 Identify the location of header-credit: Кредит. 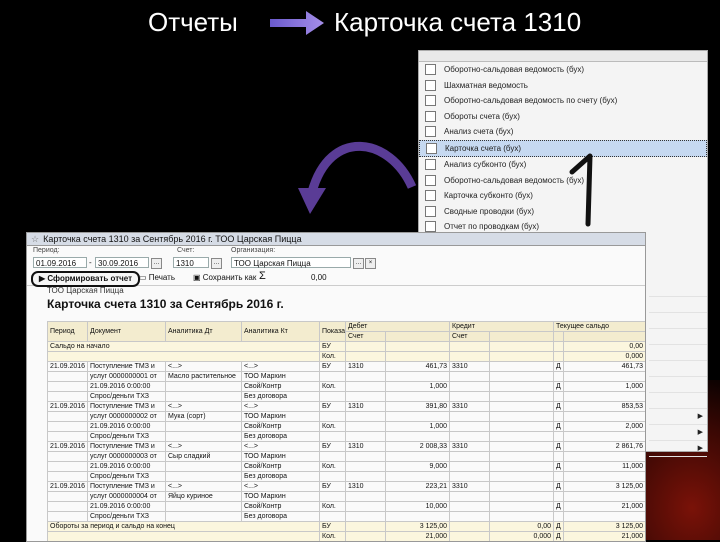
(502, 326).